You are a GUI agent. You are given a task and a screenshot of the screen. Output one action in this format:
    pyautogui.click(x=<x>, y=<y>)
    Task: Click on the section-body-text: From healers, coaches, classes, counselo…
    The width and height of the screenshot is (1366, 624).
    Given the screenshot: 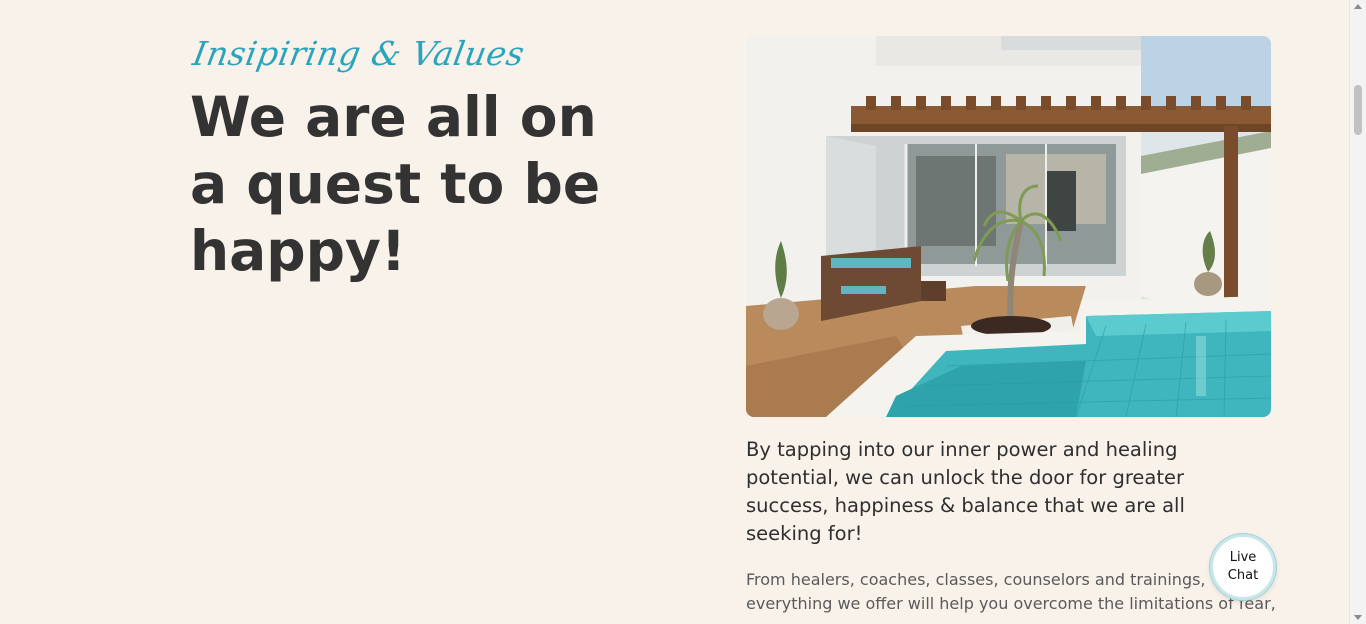 What is the action you would take?
    pyautogui.click(x=1011, y=591)
    